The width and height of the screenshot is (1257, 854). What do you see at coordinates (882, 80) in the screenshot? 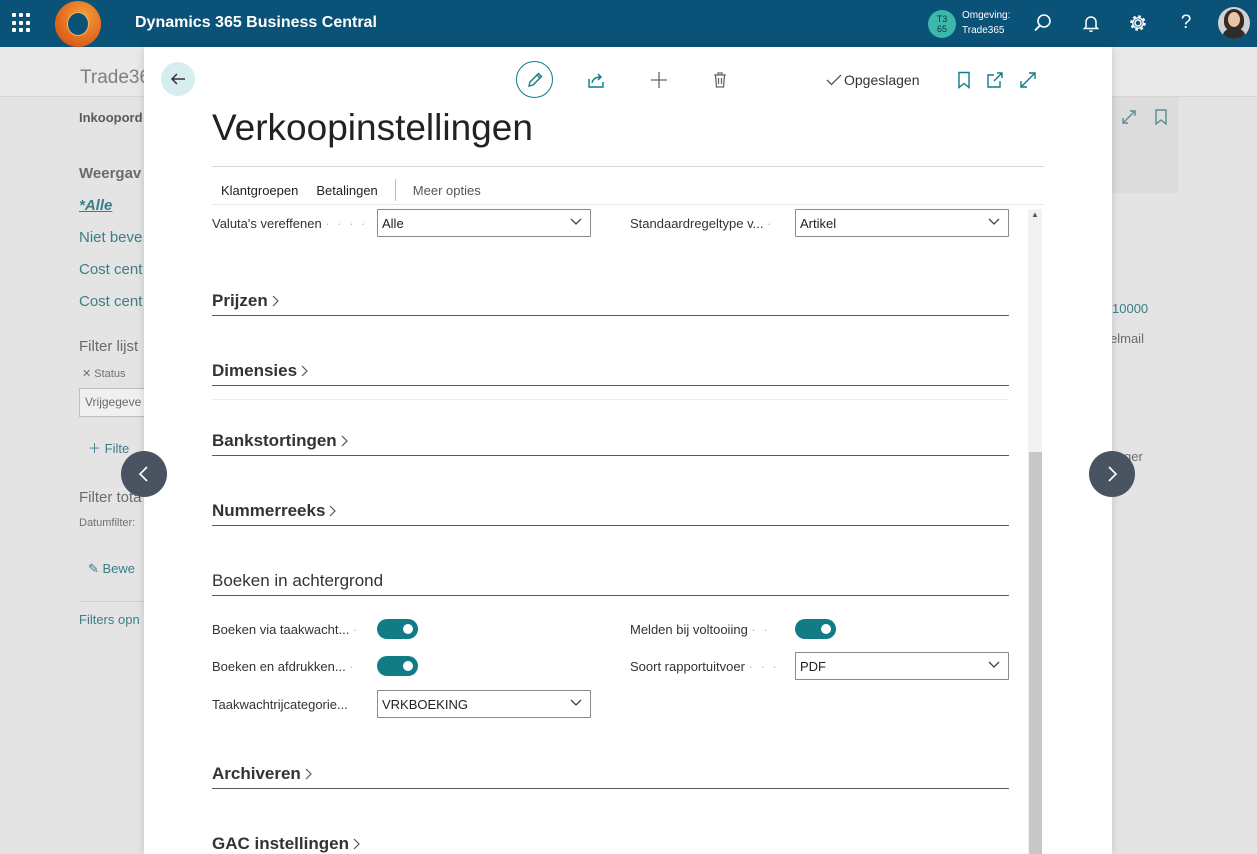
I see `save-status-label: Opgeslagen` at bounding box center [882, 80].